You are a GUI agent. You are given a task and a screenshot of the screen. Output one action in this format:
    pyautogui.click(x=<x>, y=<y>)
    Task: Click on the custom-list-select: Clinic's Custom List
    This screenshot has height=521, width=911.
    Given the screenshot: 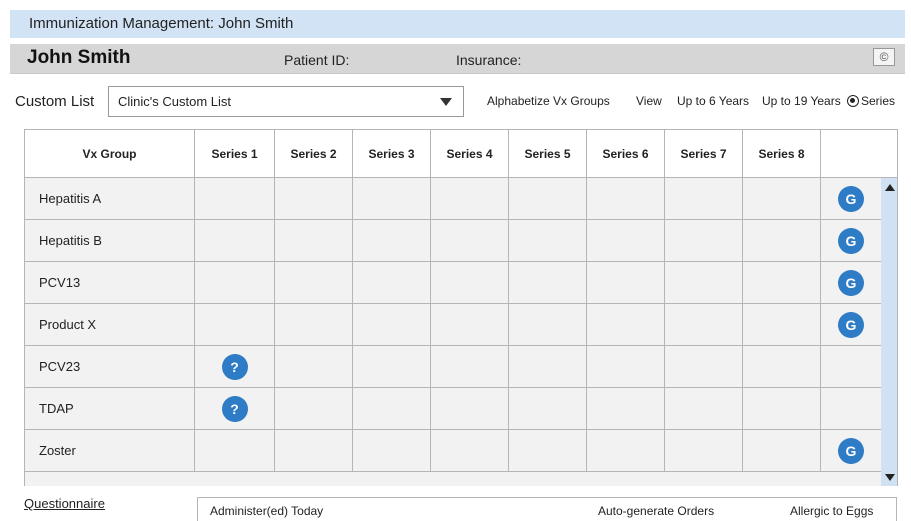 What is the action you would take?
    pyautogui.click(x=286, y=101)
    